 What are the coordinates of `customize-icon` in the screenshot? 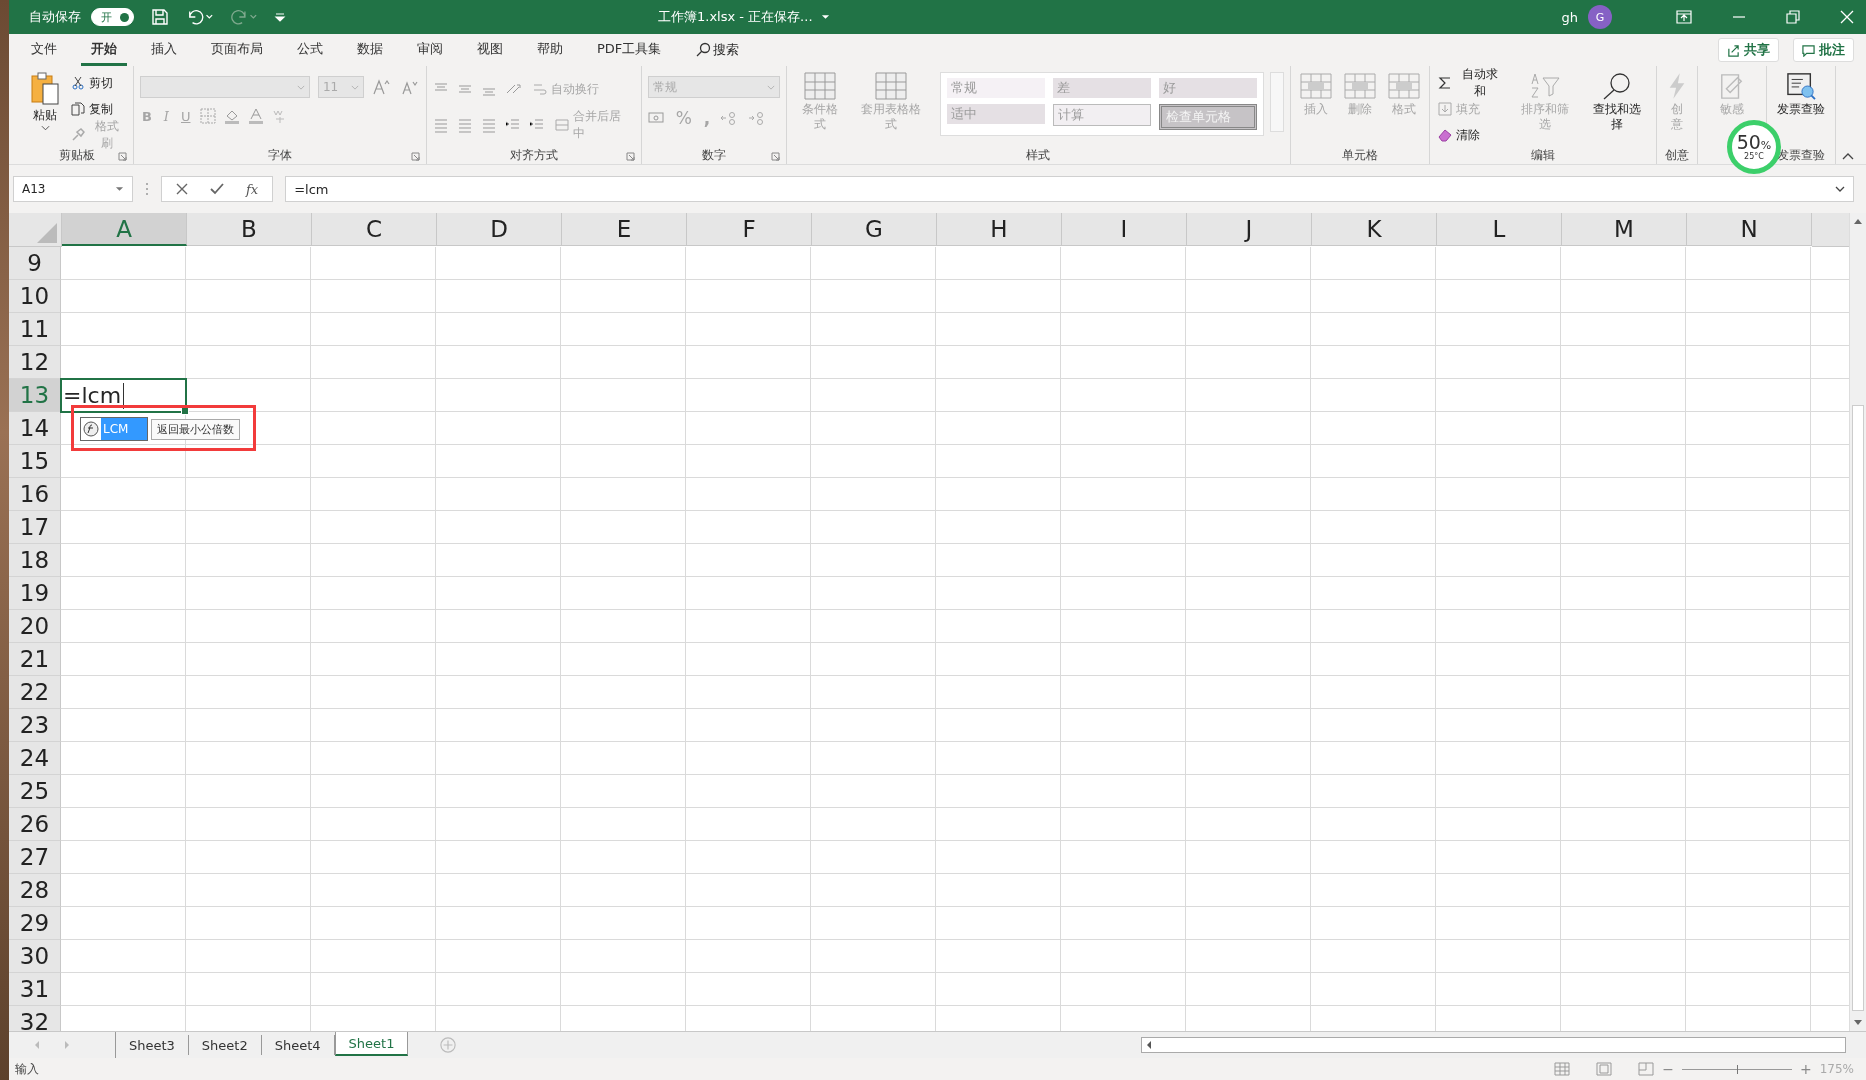 It's located at (280, 17).